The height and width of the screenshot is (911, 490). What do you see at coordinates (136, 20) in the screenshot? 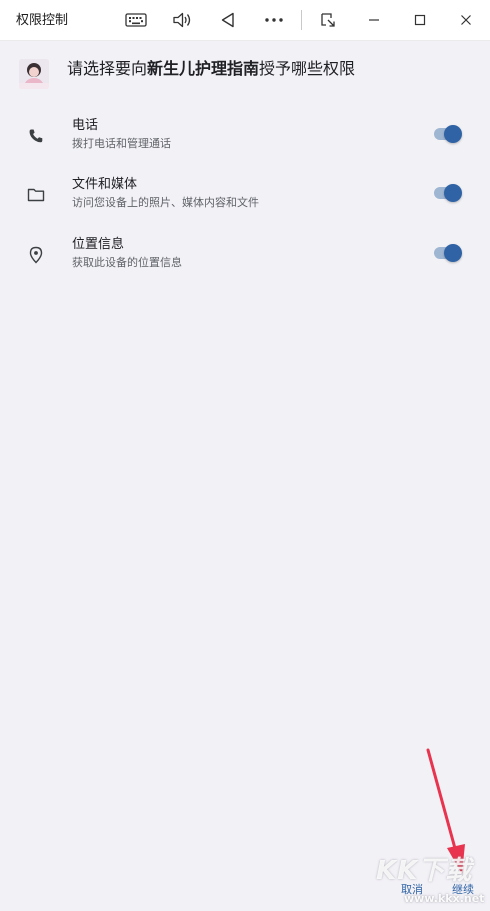
I see `keyboard-icon` at bounding box center [136, 20].